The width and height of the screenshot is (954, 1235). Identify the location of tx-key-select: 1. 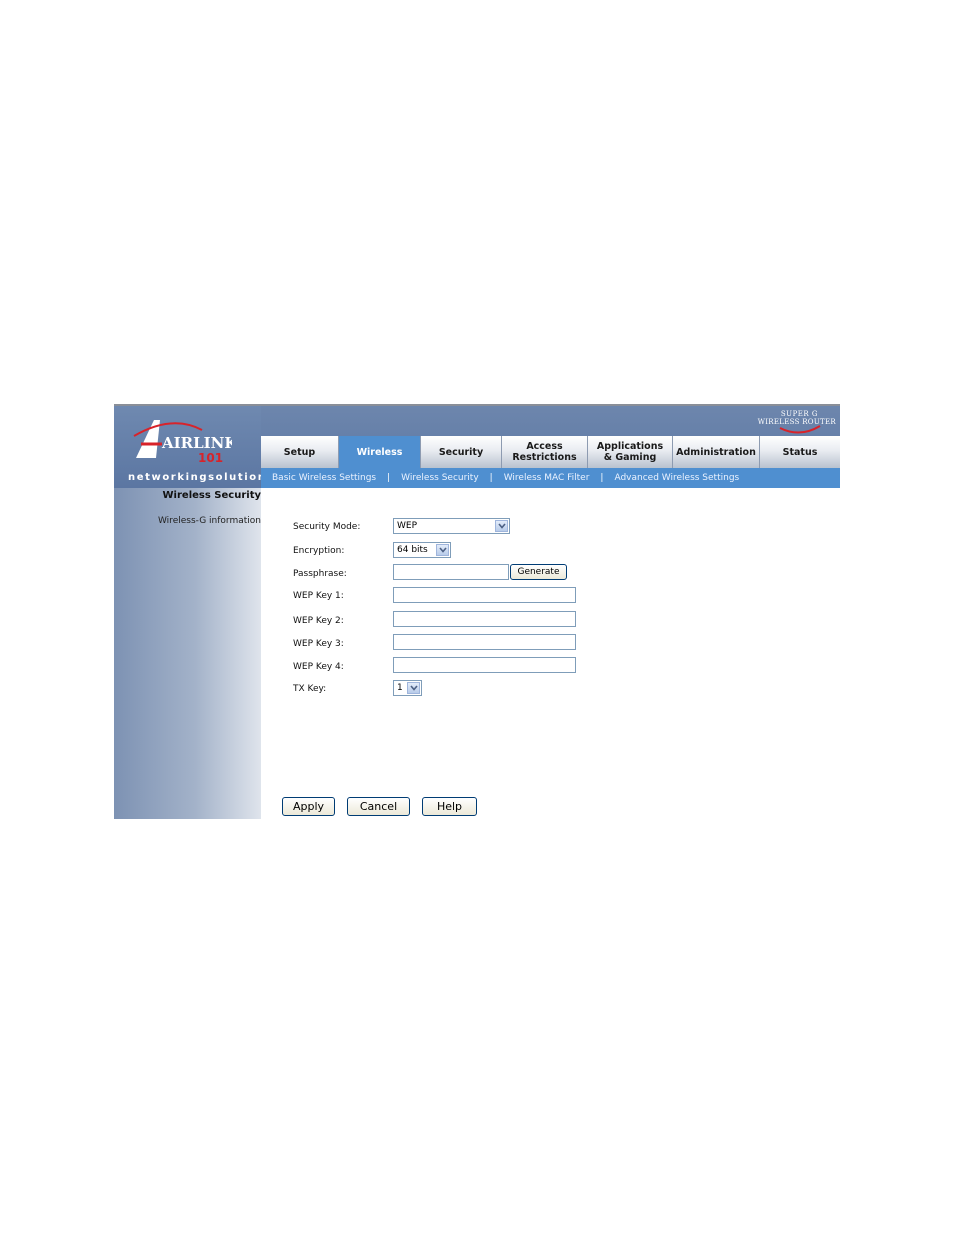
(407, 688).